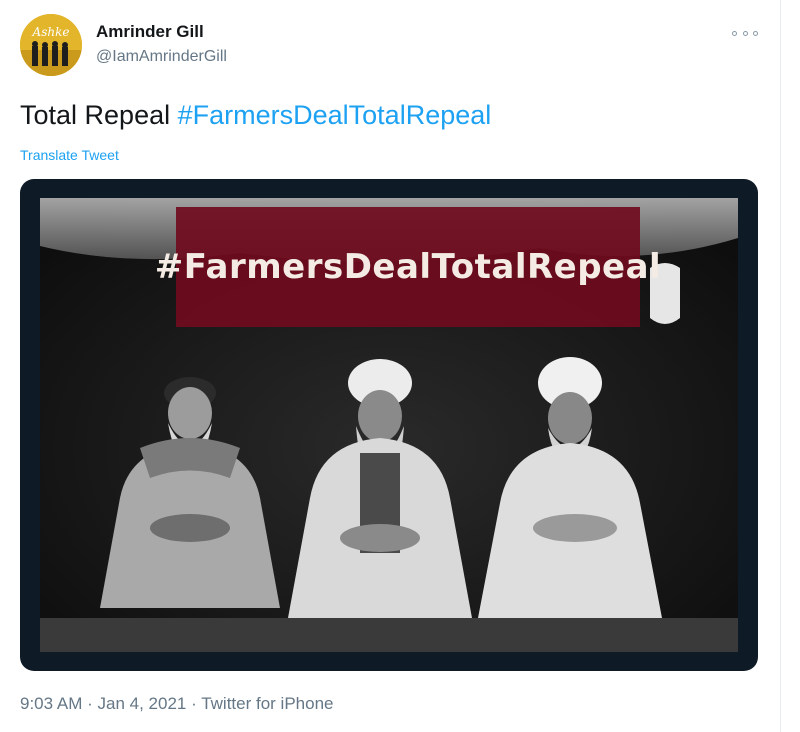 This screenshot has width=800, height=732. Describe the element at coordinates (142, 703) in the screenshot. I see `tweet-date: Jan 4, 2021` at that location.